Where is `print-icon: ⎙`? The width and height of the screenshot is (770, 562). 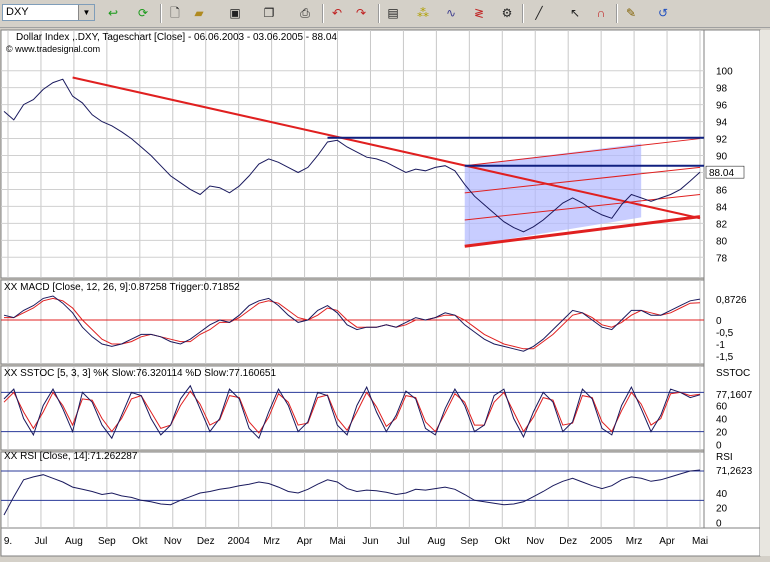 print-icon: ⎙ is located at coordinates (305, 13).